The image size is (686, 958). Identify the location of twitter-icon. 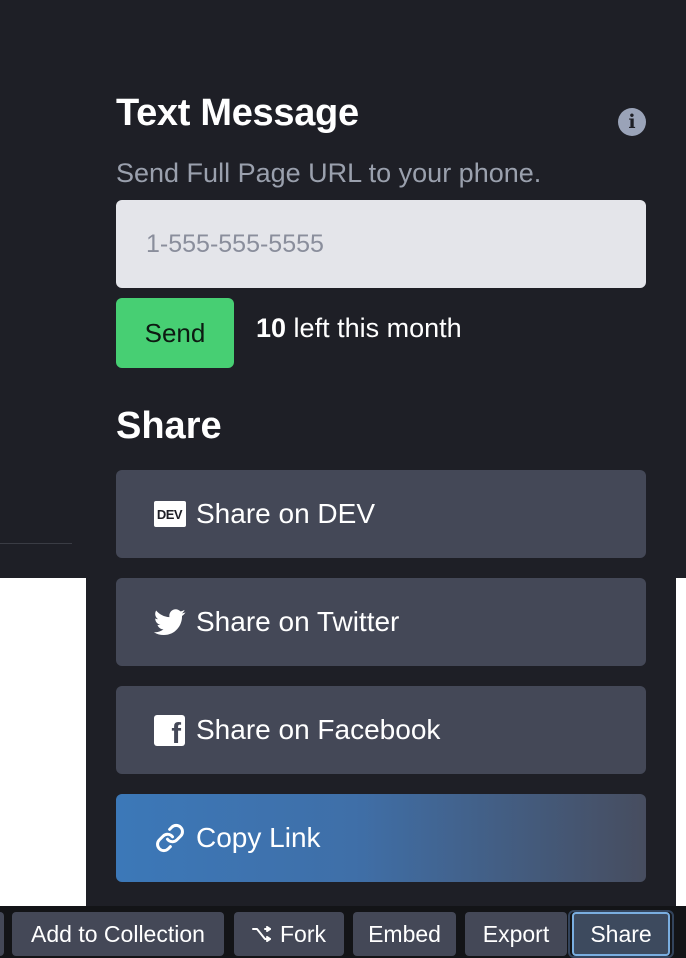
(169, 622).